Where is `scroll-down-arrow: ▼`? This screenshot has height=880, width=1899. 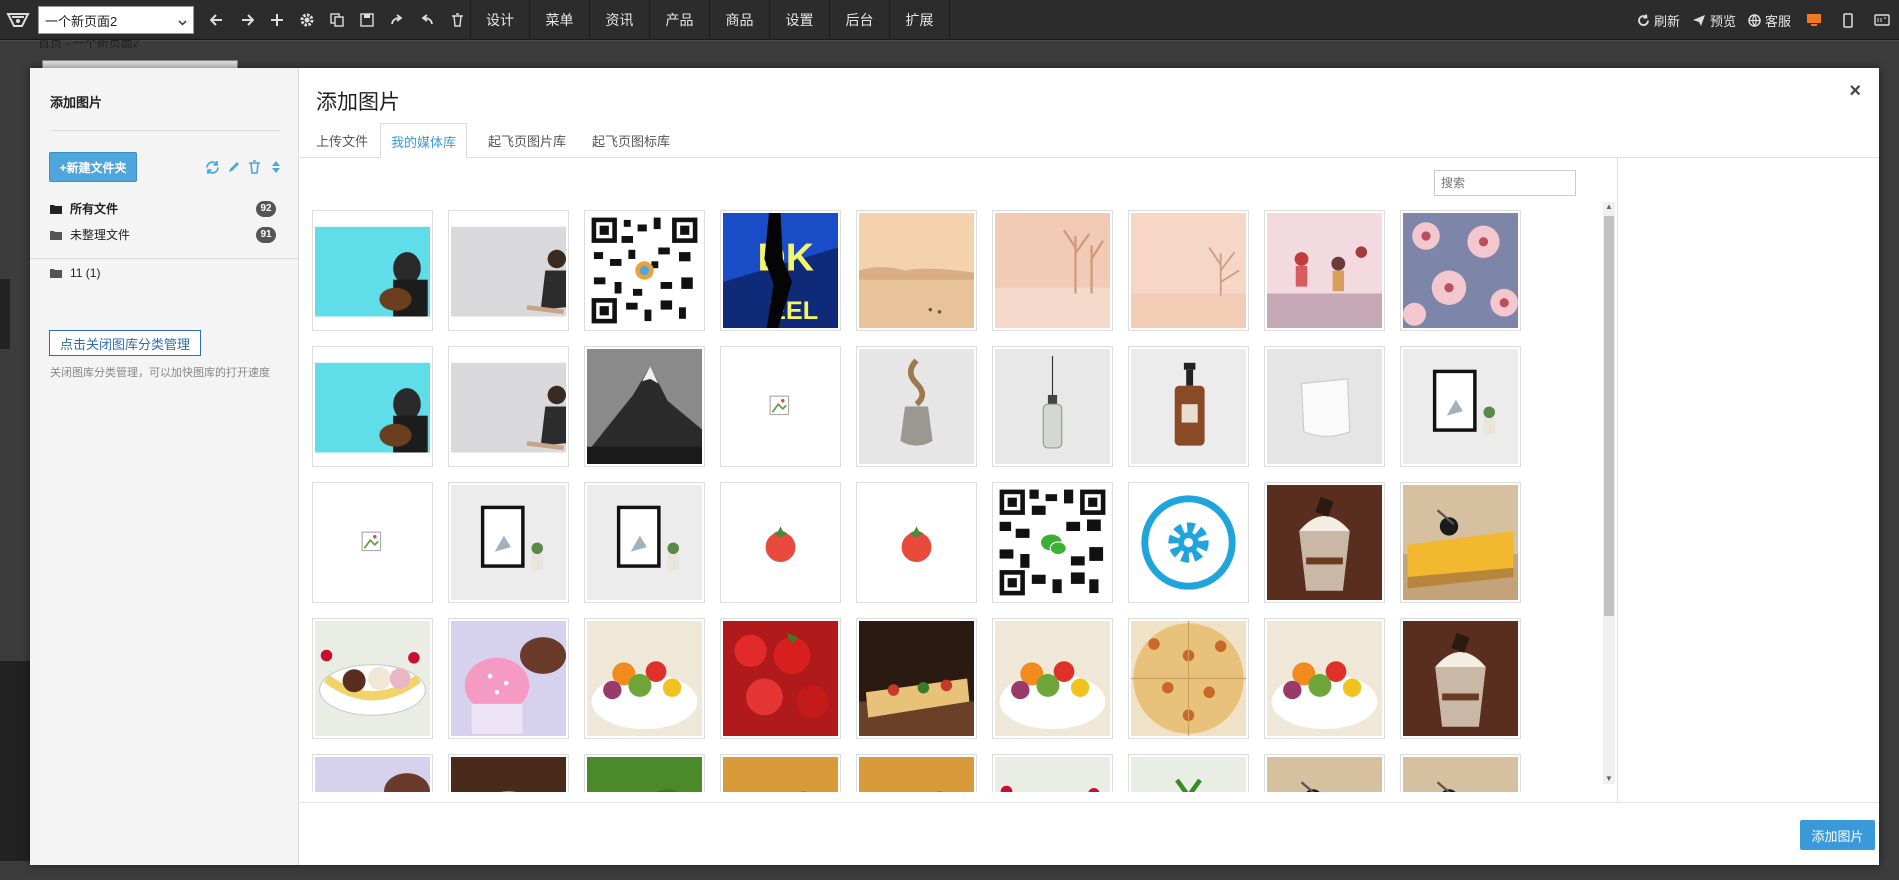
scroll-down-arrow: ▼ is located at coordinates (1609, 779).